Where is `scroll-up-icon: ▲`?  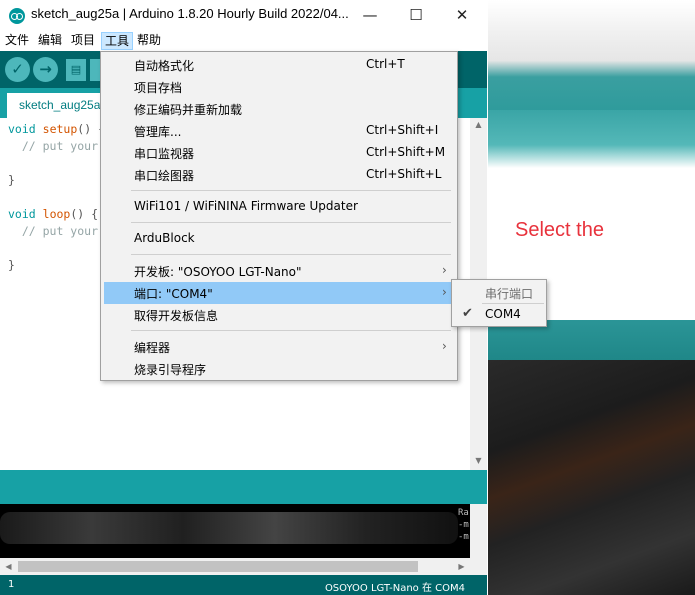 scroll-up-icon: ▲ is located at coordinates (478, 124).